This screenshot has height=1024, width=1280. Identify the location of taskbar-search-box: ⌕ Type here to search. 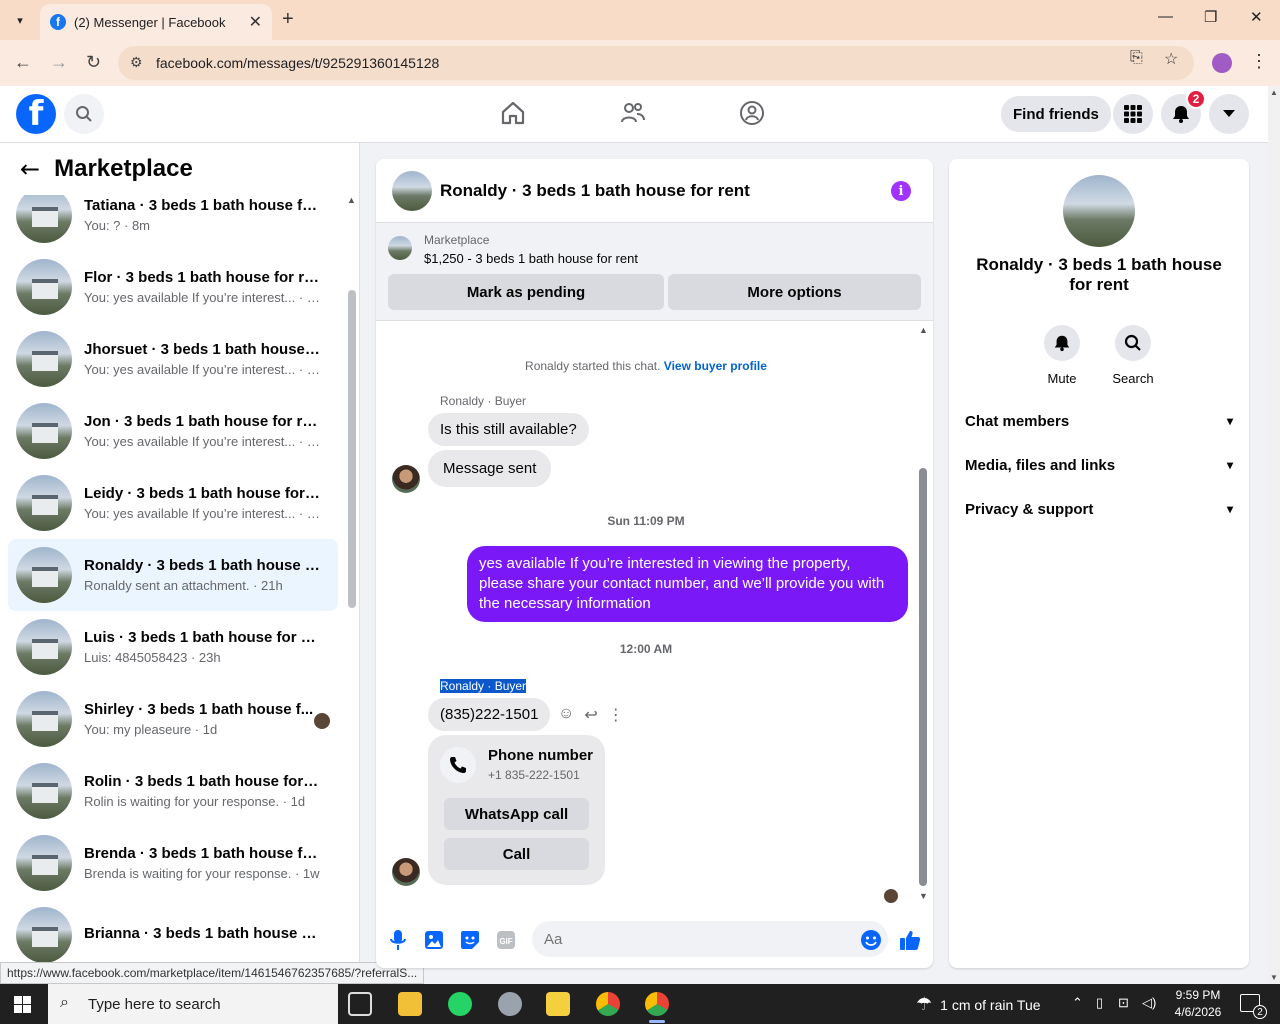
(193, 1004).